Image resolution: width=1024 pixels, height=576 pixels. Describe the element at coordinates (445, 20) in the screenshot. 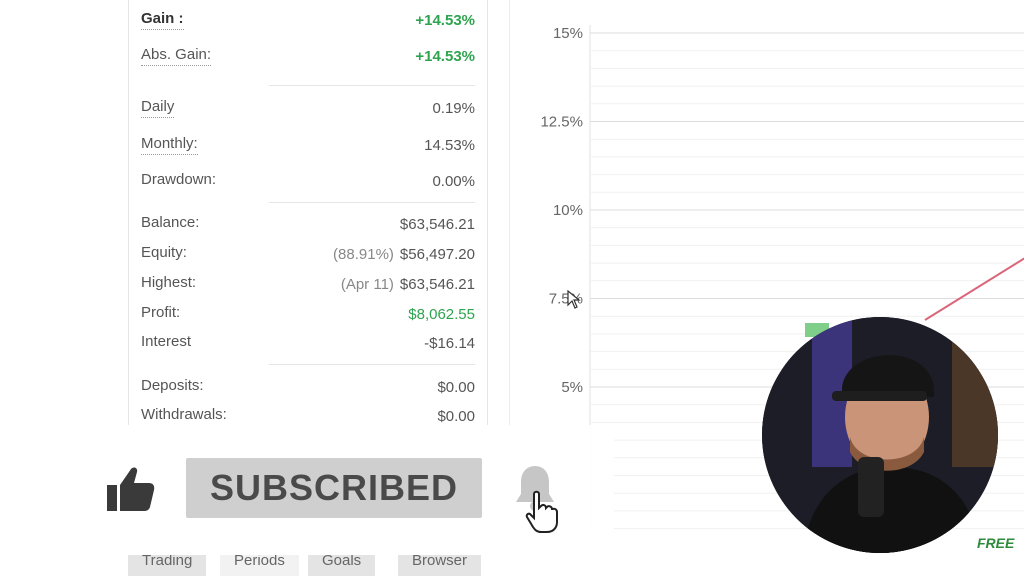

I see `stat-gain-value: +14.53%` at that location.